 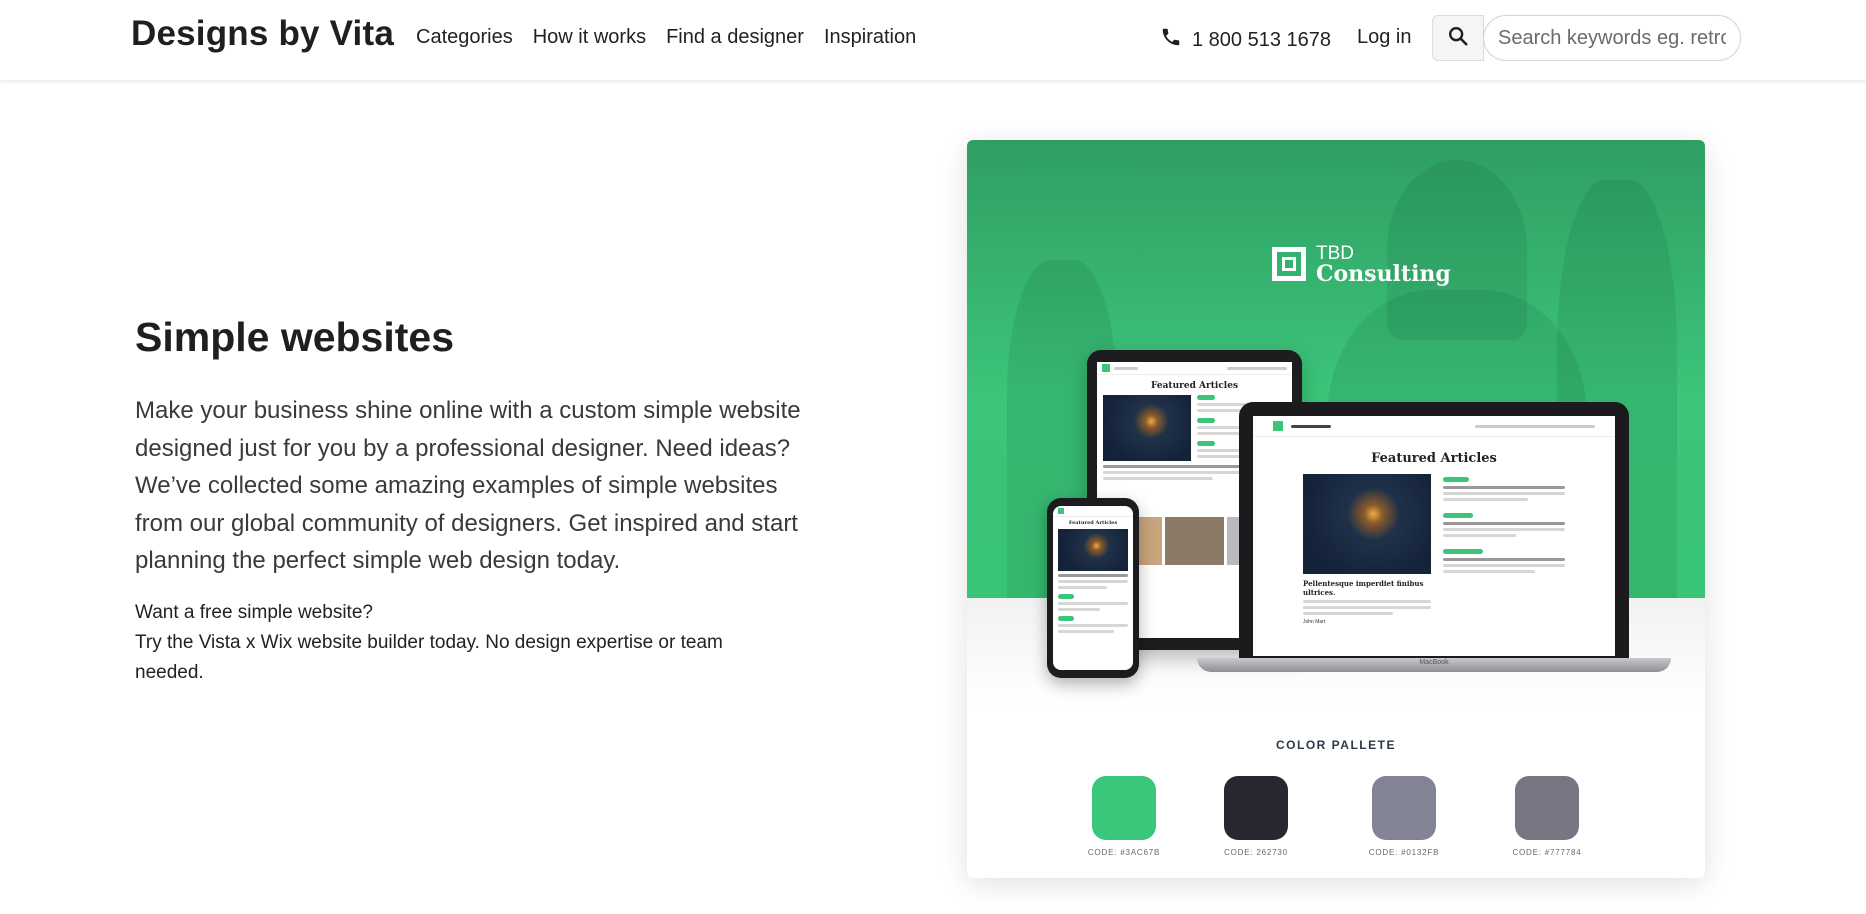 I want to click on laptop-label: MacBook, so click(x=1434, y=662).